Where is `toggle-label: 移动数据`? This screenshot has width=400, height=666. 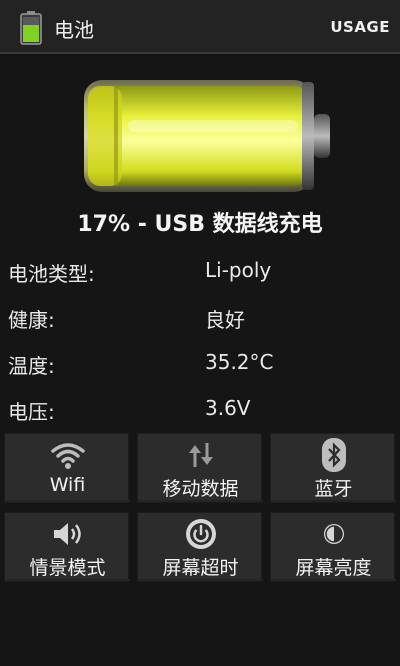
toggle-label: 移动数据 is located at coordinates (200, 489).